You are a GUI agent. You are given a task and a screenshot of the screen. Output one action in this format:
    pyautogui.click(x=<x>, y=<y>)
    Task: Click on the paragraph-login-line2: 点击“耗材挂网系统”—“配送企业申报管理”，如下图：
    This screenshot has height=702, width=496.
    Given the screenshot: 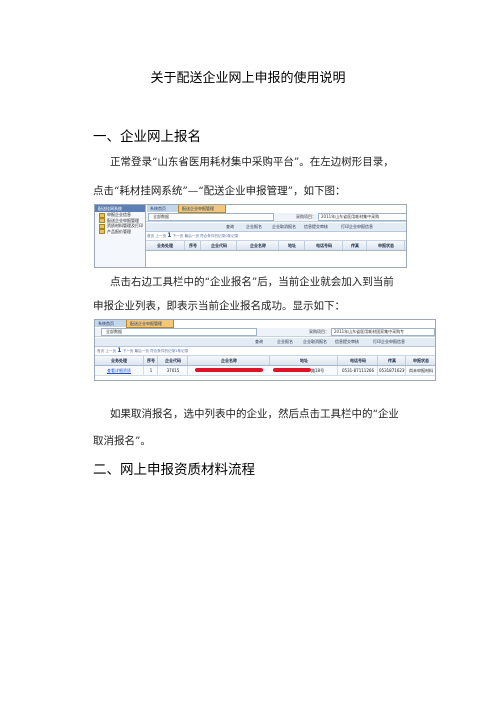 What is the action you would take?
    pyautogui.click(x=219, y=191)
    